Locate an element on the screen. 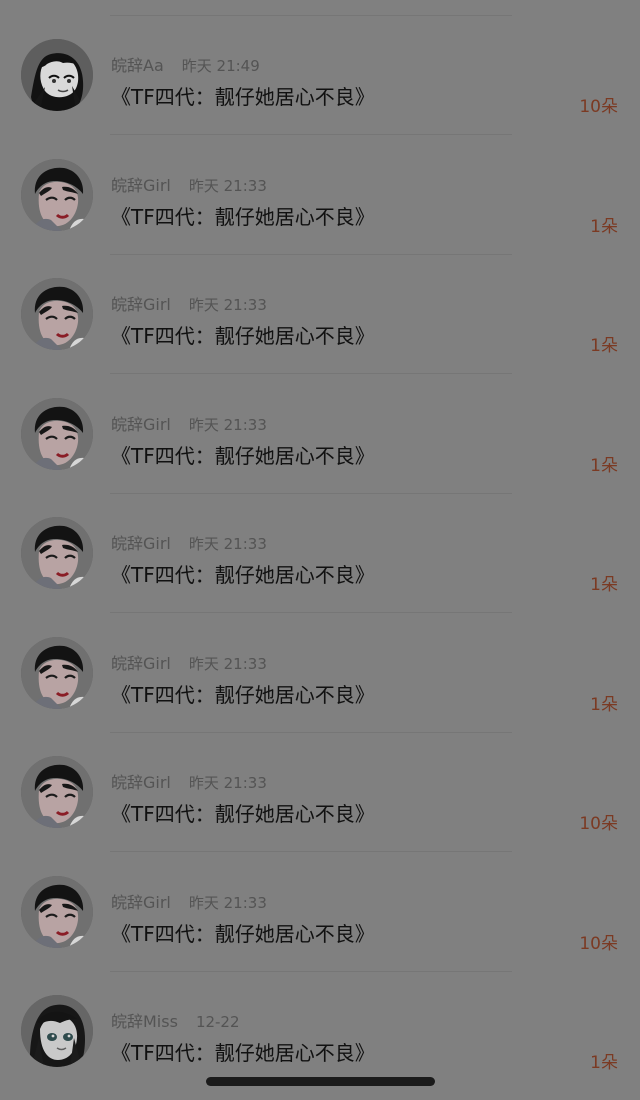 This screenshot has width=640, height=1100. item-meta: 皖辞Miss 12-22 is located at coordinates (175, 1022).